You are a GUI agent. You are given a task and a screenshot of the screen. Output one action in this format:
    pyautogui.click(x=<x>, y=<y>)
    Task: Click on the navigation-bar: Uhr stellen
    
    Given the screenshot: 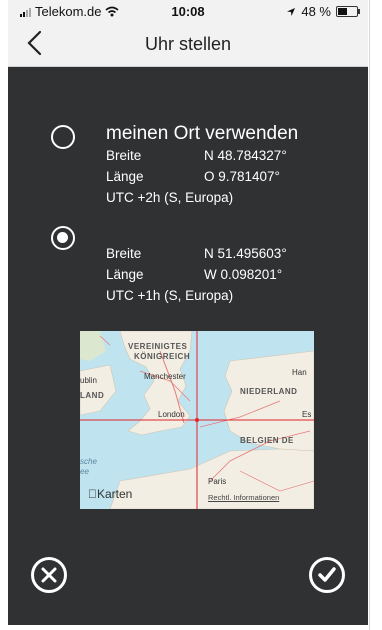 What is the action you would take?
    pyautogui.click(x=188, y=44)
    